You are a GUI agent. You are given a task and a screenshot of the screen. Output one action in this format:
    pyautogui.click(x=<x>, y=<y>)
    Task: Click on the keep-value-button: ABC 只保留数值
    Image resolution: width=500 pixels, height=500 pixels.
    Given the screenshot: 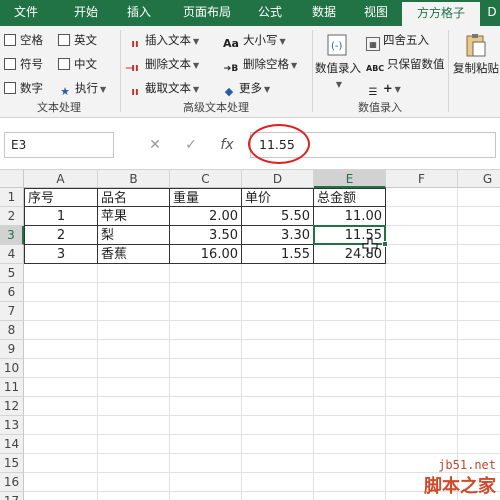 What is the action you would take?
    pyautogui.click(x=405, y=64)
    